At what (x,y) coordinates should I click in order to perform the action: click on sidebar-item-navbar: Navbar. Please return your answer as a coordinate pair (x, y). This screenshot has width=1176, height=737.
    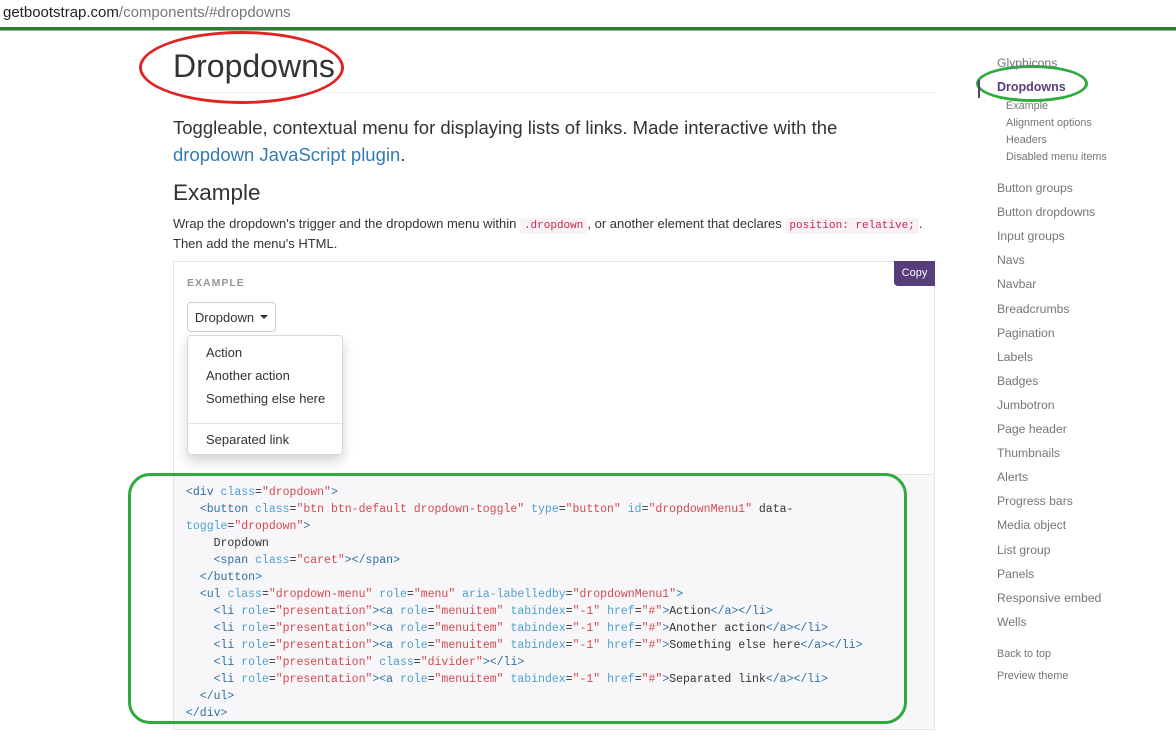
    Looking at the image, I should click on (1016, 284).